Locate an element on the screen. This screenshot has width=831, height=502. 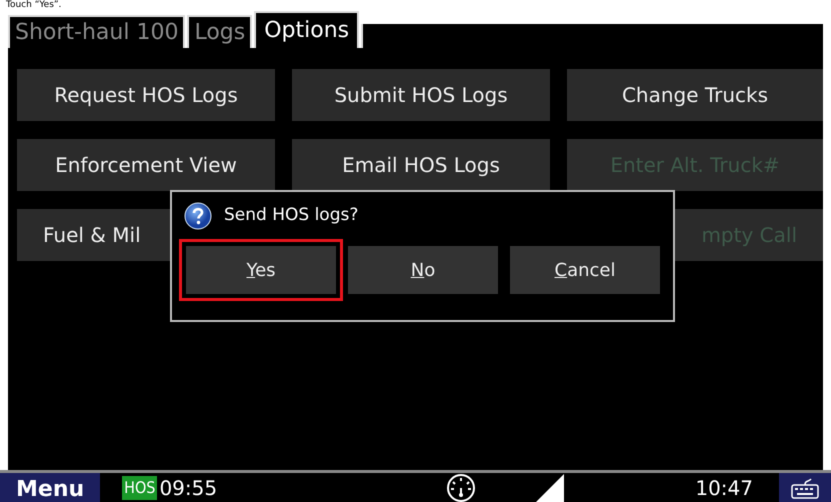
gauge-icon is located at coordinates (461, 487).